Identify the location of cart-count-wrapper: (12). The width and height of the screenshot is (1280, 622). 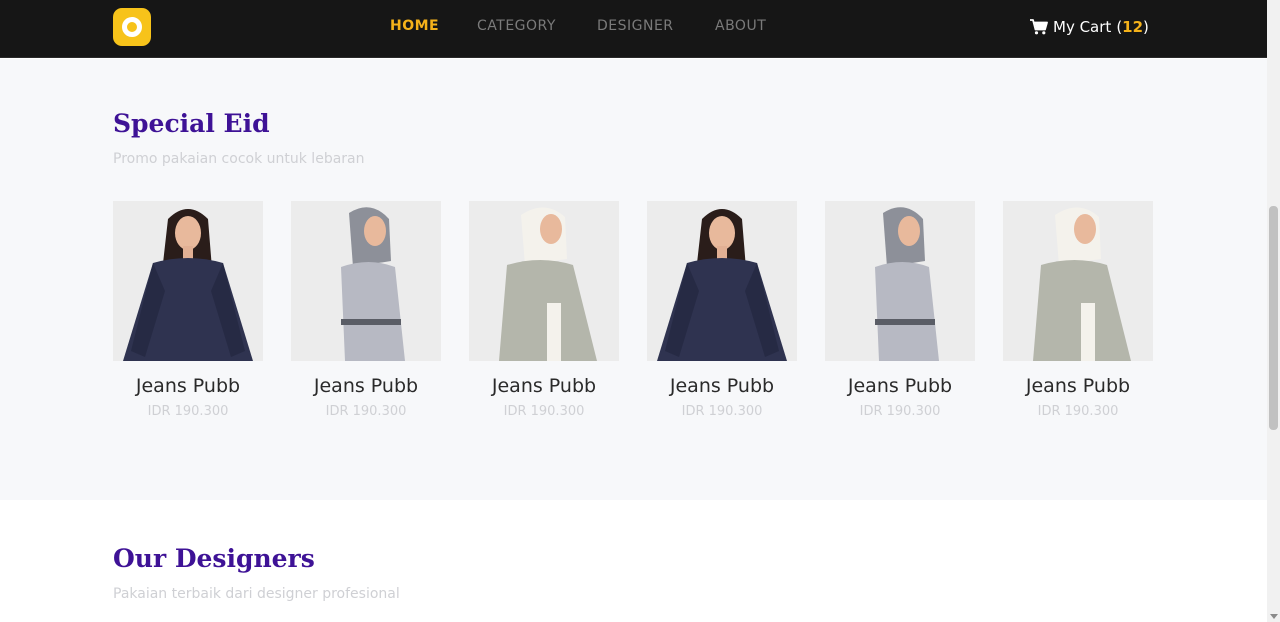
(1132, 27).